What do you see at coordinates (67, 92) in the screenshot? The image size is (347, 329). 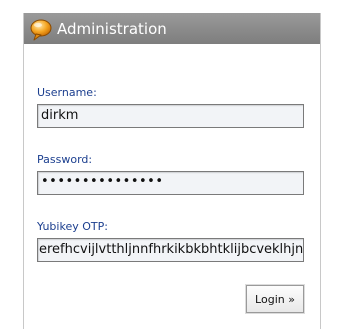 I see `username-label: Username:` at bounding box center [67, 92].